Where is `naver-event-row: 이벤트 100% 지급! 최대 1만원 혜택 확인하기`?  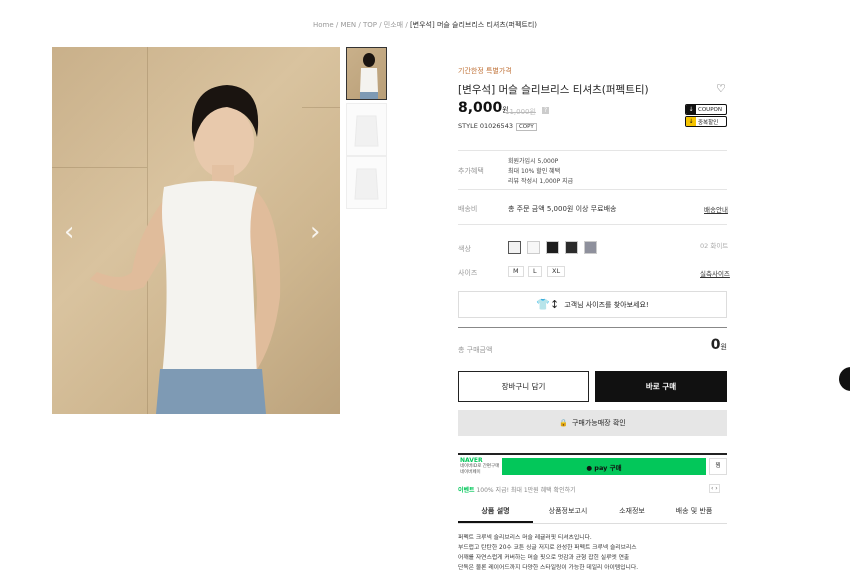
naver-event-row: 이벤트 100% 지급! 최대 1만원 혜택 확인하기 is located at coordinates (517, 489).